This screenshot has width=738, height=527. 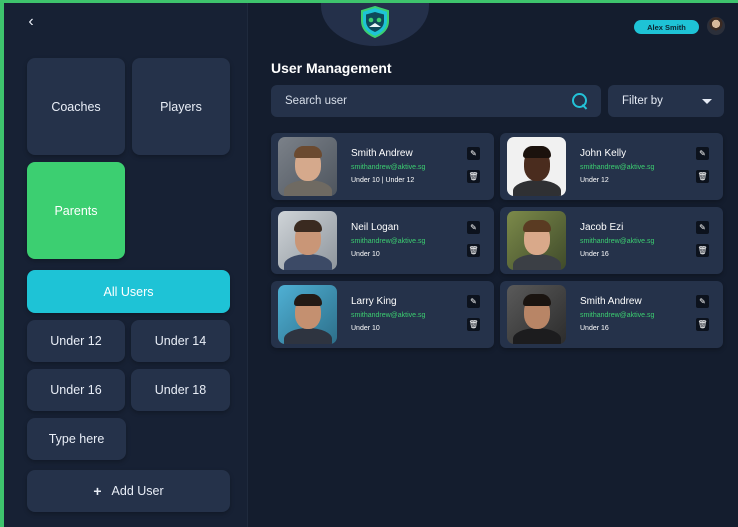 What do you see at coordinates (31, 22) in the screenshot?
I see `chevron-left-icon: ‹` at bounding box center [31, 22].